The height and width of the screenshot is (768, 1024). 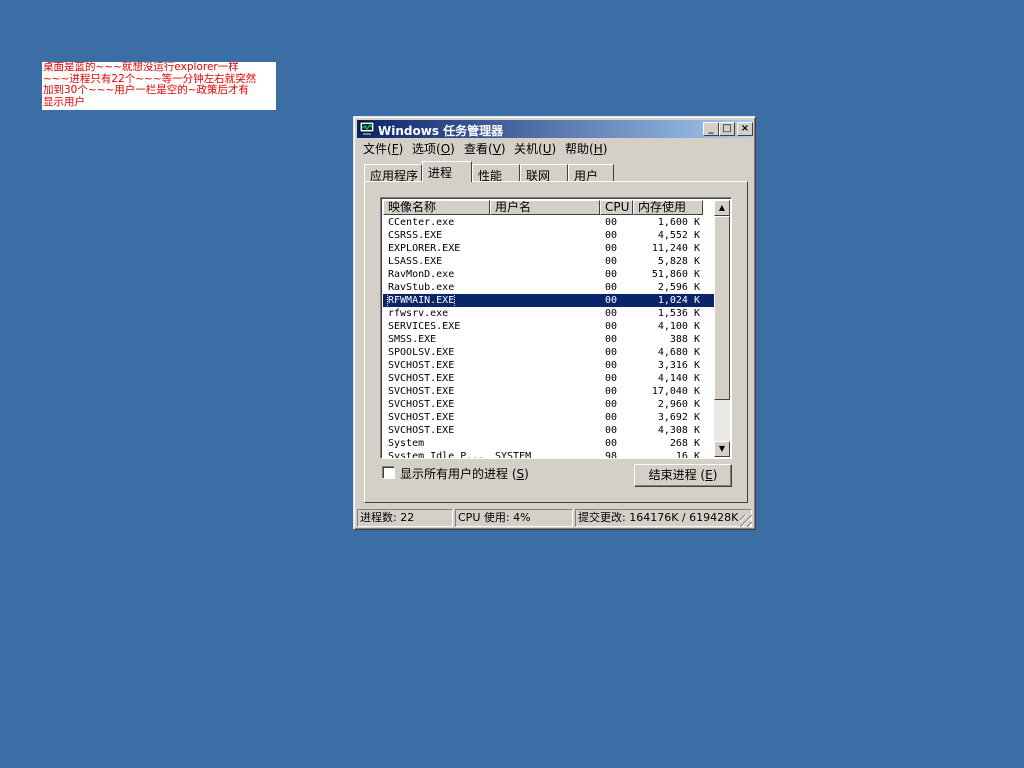 I want to click on window-title: Windows 任务管理器, so click(x=441, y=131).